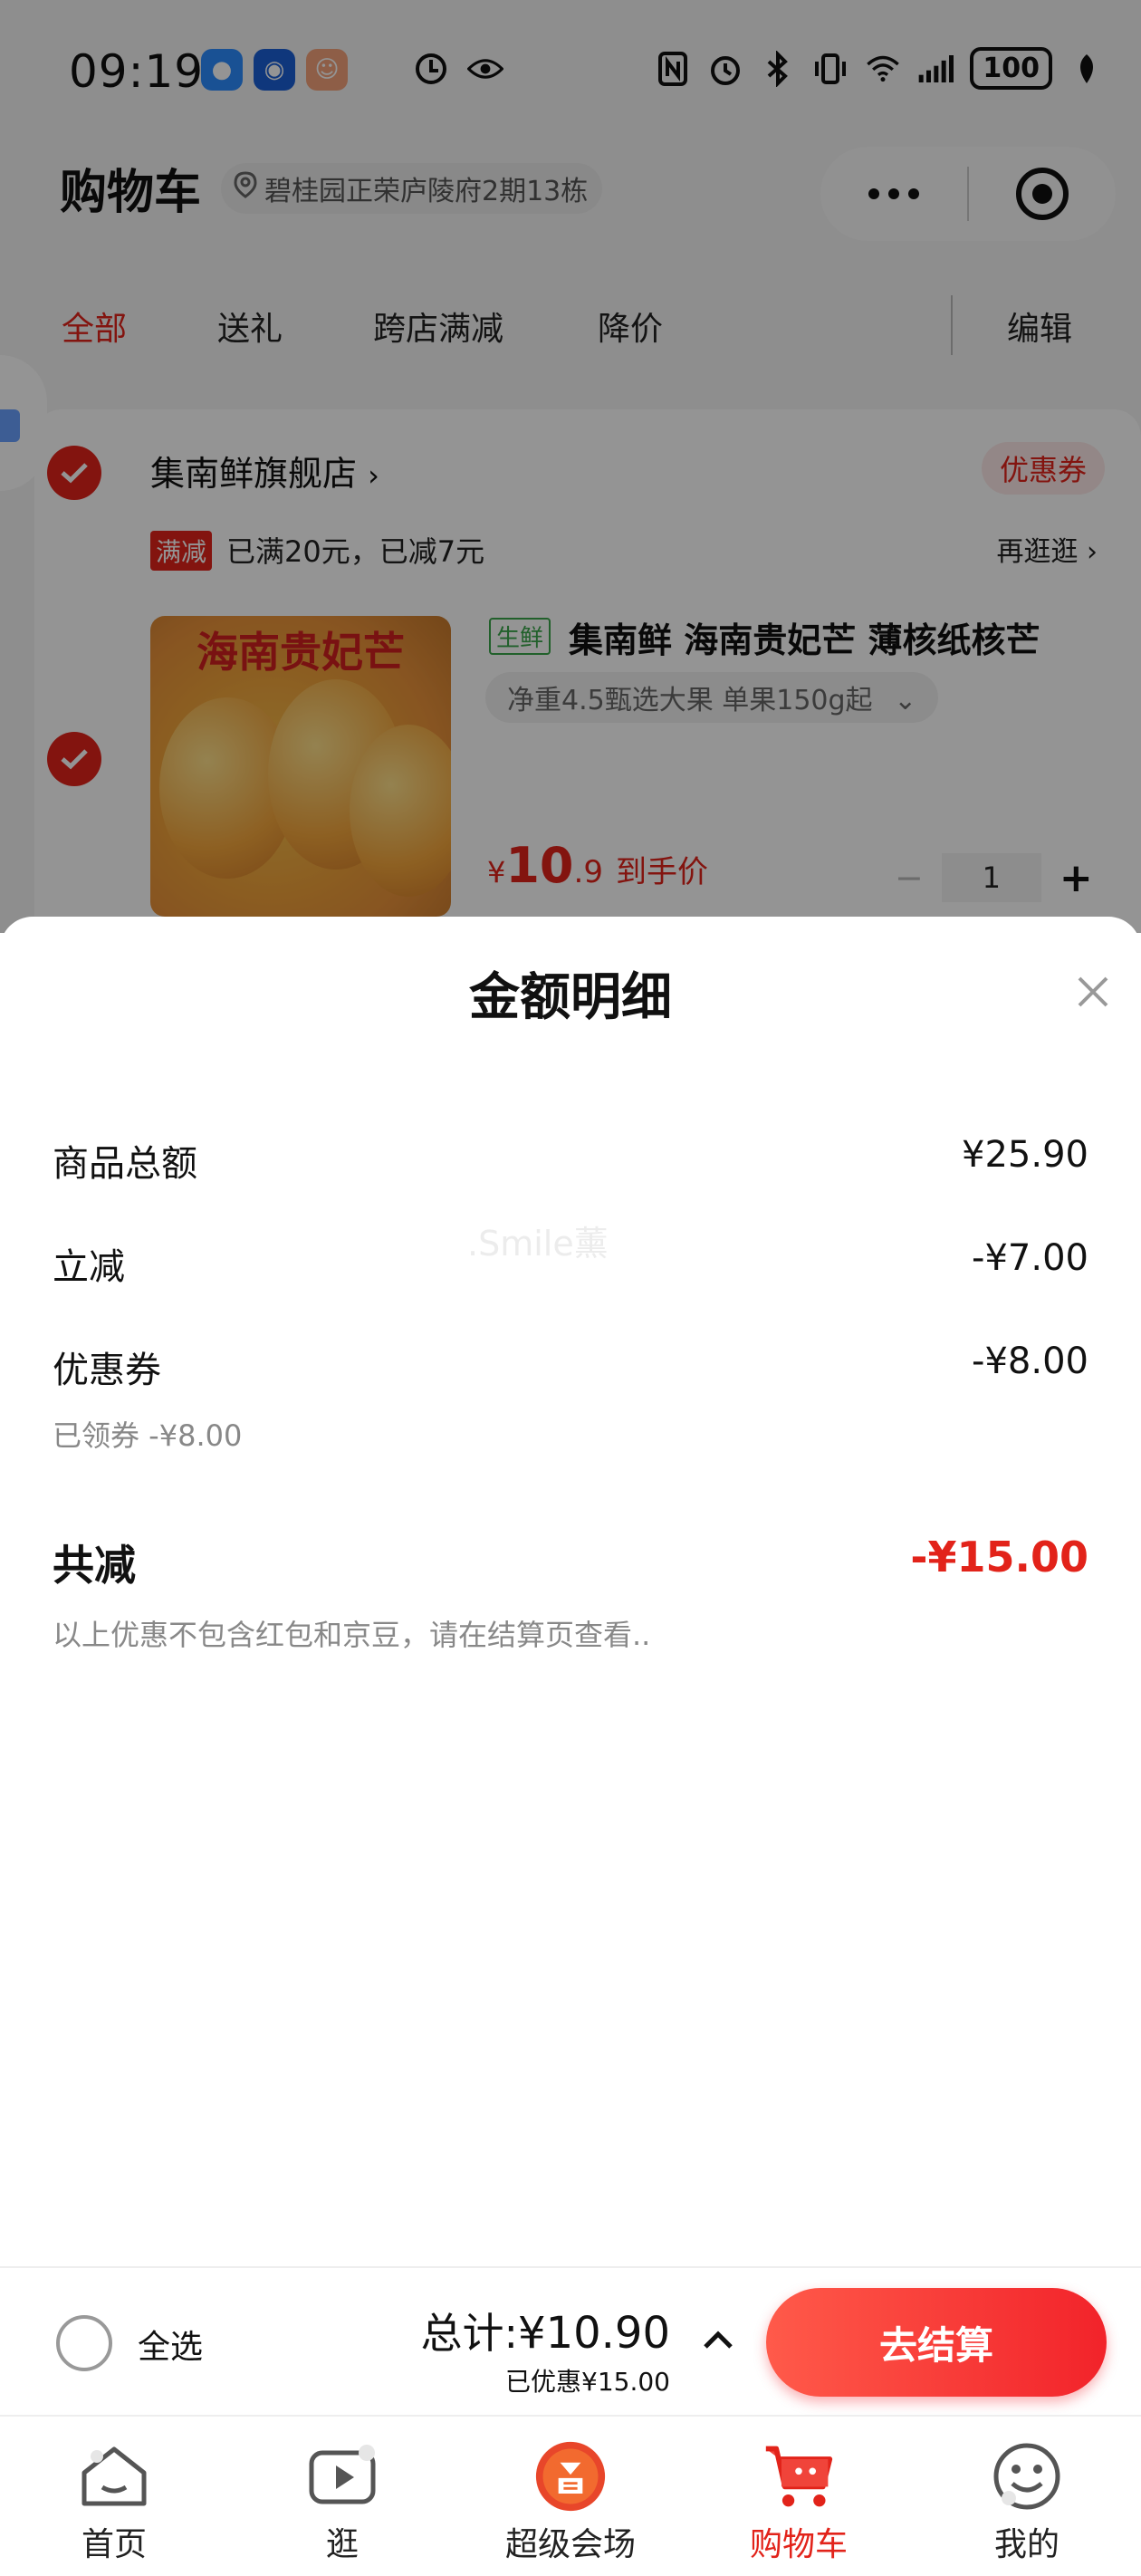 The image size is (1141, 2576). Describe the element at coordinates (799, 2476) in the screenshot. I see `cart-icon` at that location.